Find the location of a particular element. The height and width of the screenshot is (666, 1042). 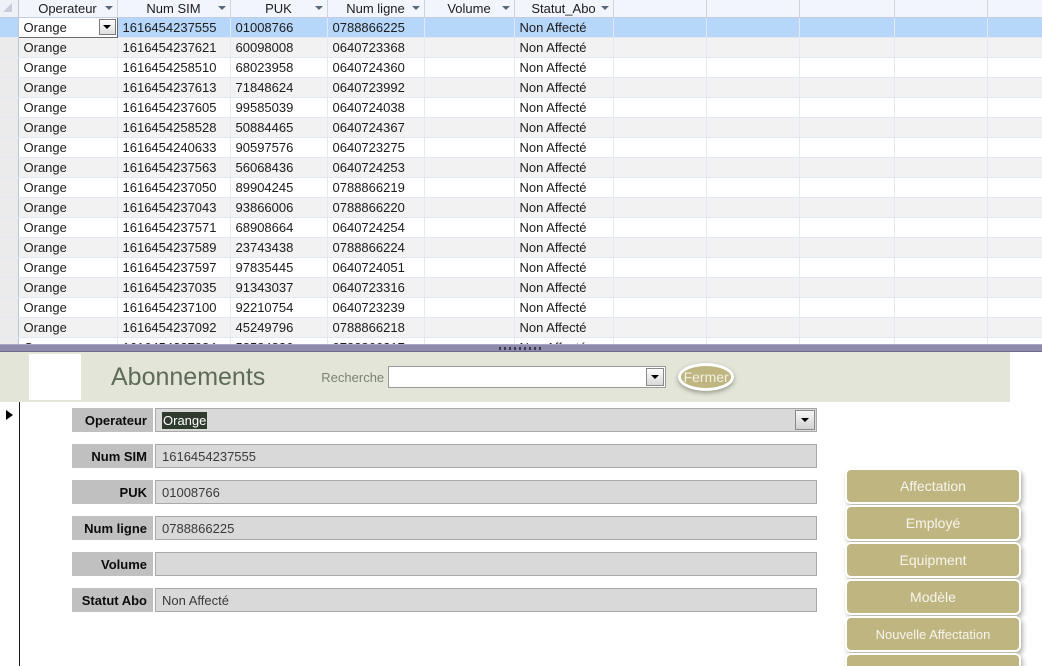

cell-puk: 45249796 is located at coordinates (279, 327).